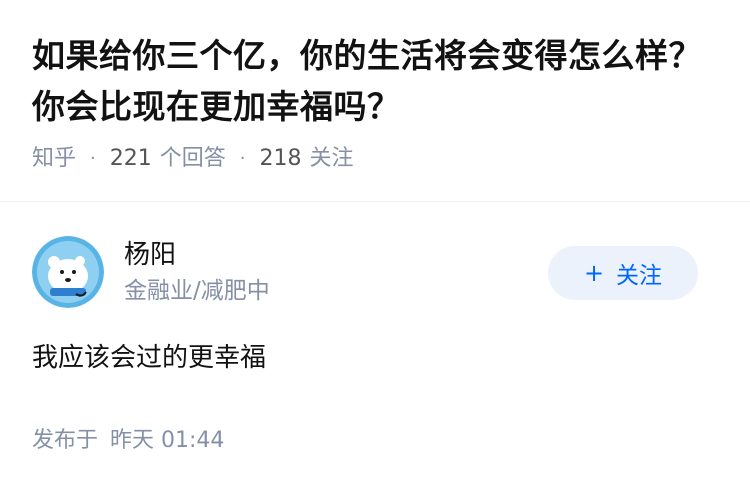 Image resolution: width=750 pixels, height=490 pixels. What do you see at coordinates (197, 255) in the screenshot?
I see `author-name: 杨阳` at bounding box center [197, 255].